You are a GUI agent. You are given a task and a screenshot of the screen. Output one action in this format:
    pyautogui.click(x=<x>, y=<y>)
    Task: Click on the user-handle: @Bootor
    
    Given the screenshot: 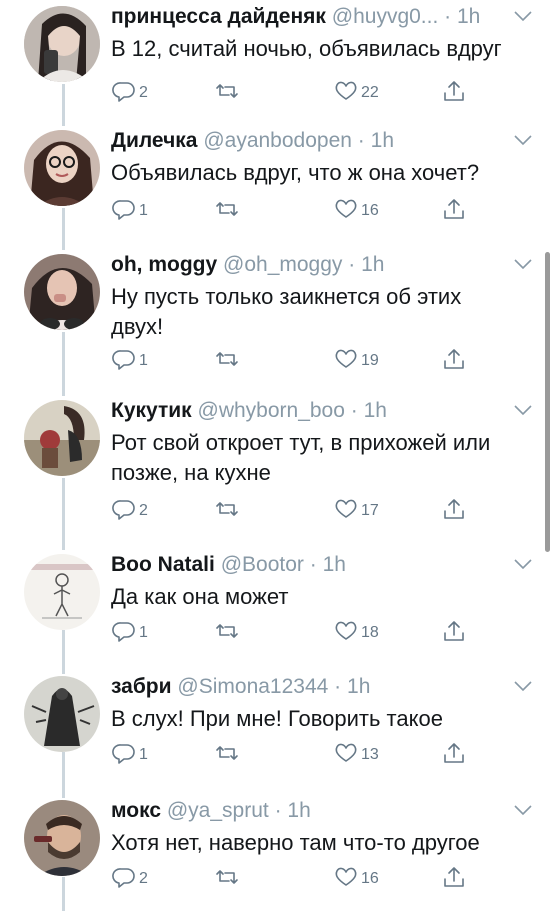 What is the action you would take?
    pyautogui.click(x=262, y=564)
    